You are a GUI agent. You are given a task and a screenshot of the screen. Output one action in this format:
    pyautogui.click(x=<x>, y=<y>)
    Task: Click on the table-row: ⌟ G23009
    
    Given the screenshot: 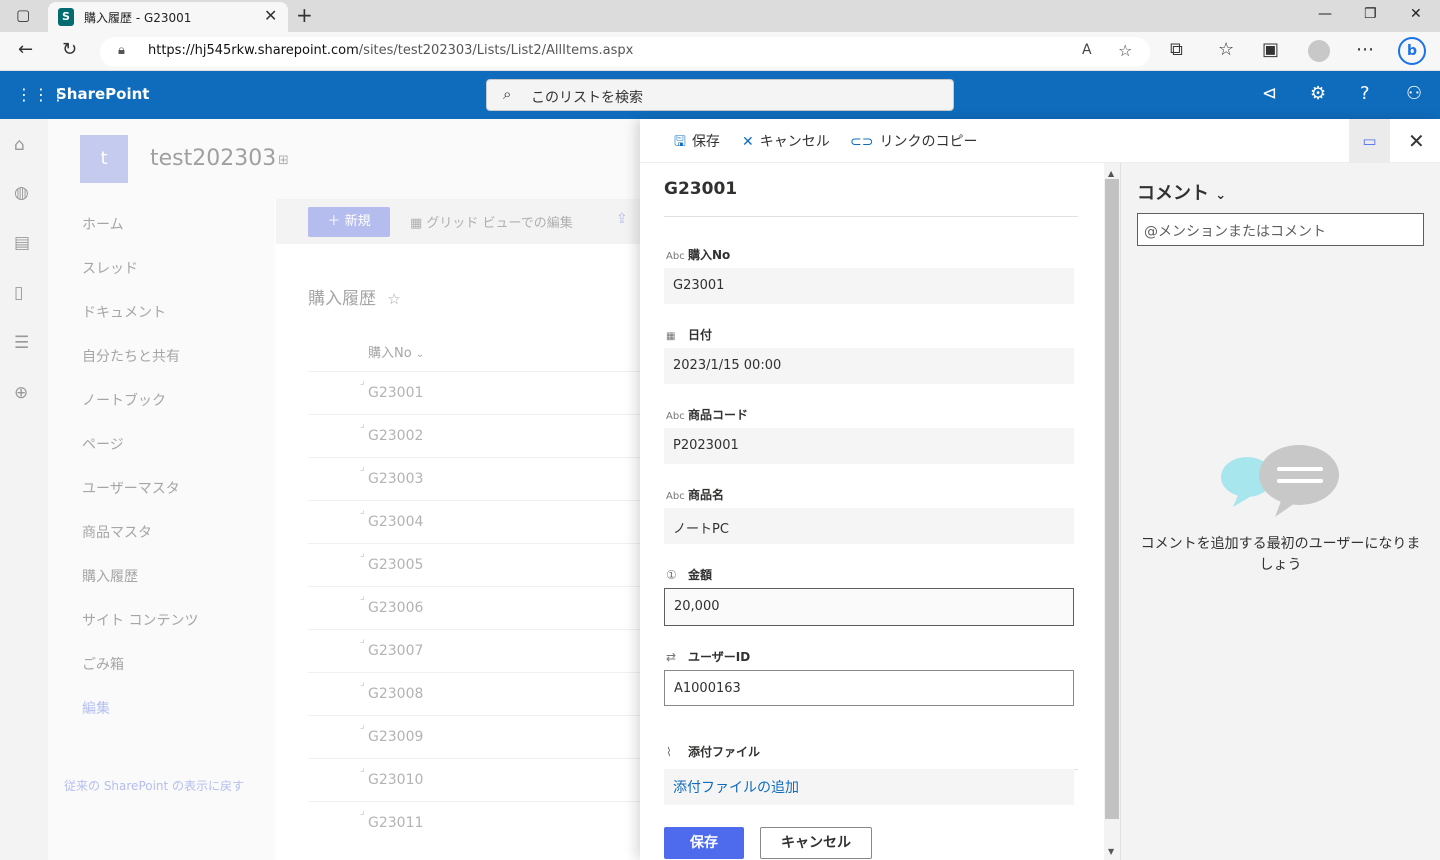 What is the action you would take?
    pyautogui.click(x=474, y=736)
    